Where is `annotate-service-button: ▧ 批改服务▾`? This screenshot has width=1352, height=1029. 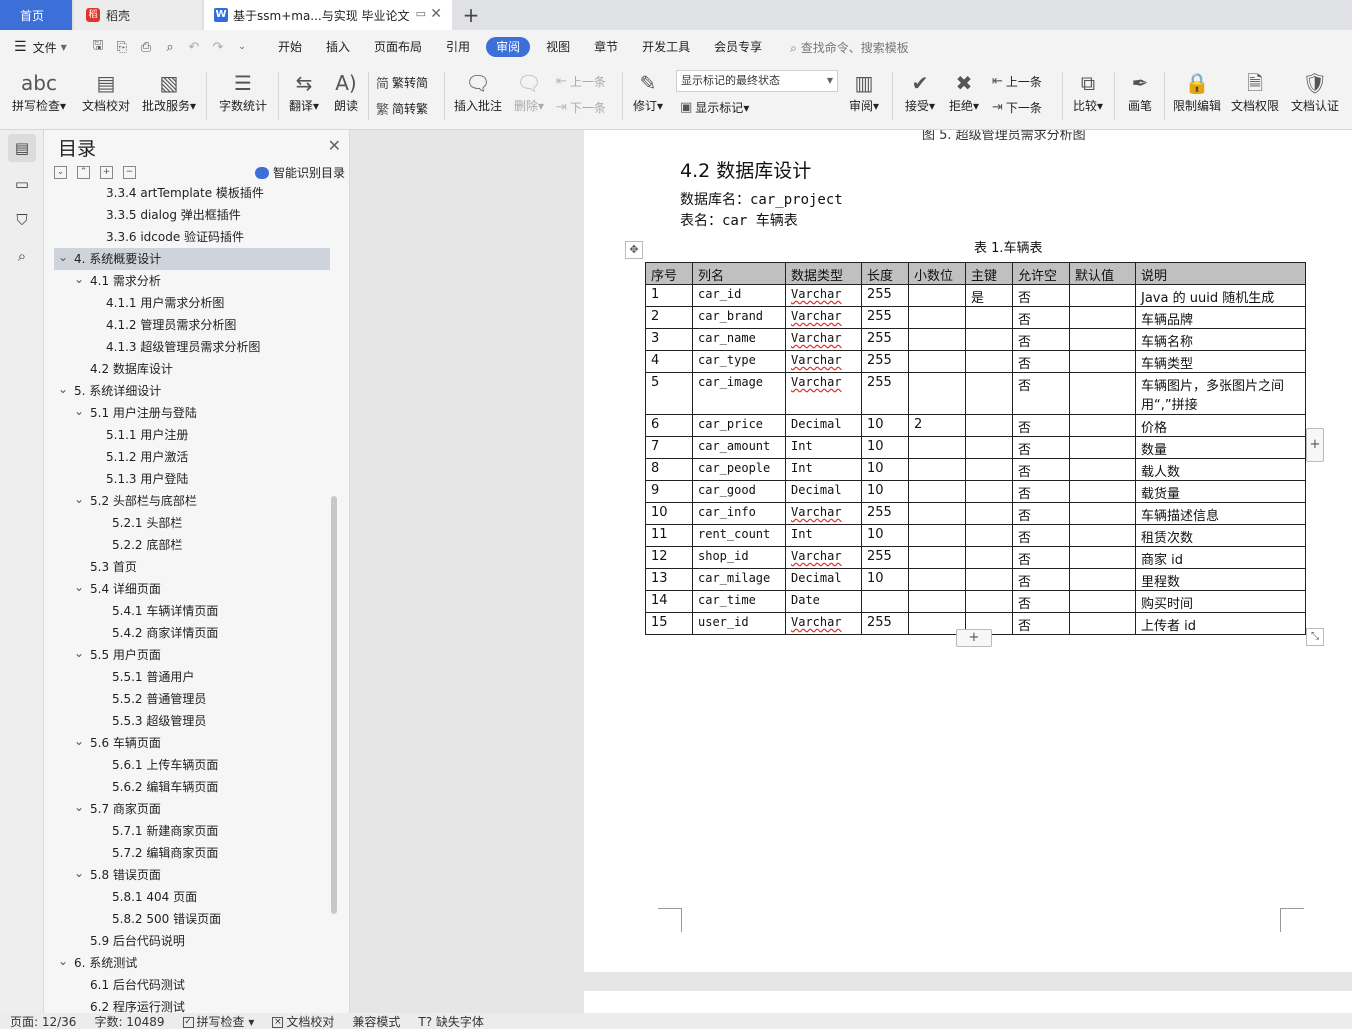 annotate-service-button: ▧ 批改服务▾ is located at coordinates (169, 91).